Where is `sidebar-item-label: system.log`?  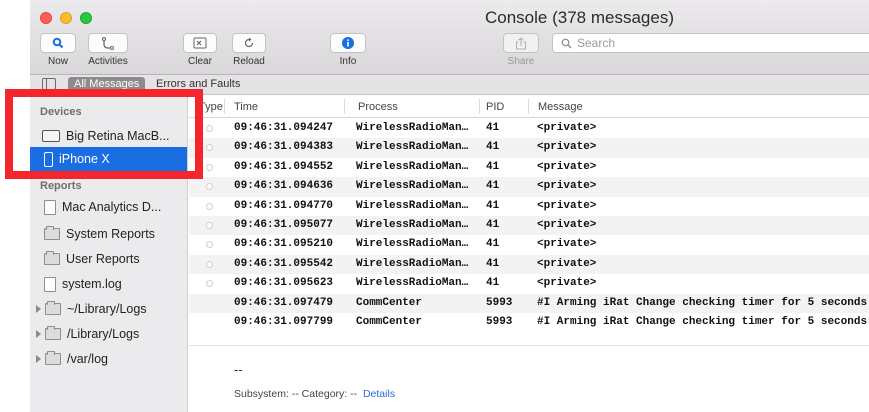 sidebar-item-label: system.log is located at coordinates (92, 284).